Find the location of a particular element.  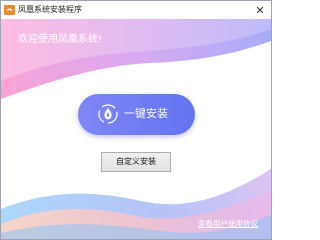

user-agreement-link: 查看用户使用协议 is located at coordinates (228, 224).